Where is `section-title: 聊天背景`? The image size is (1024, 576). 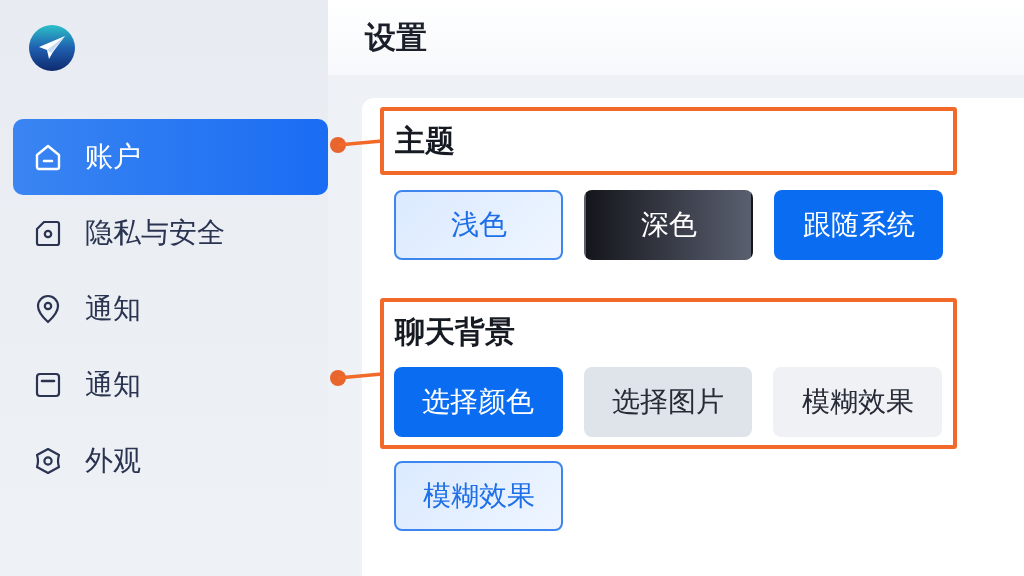 section-title: 聊天背景 is located at coordinates (455, 332).